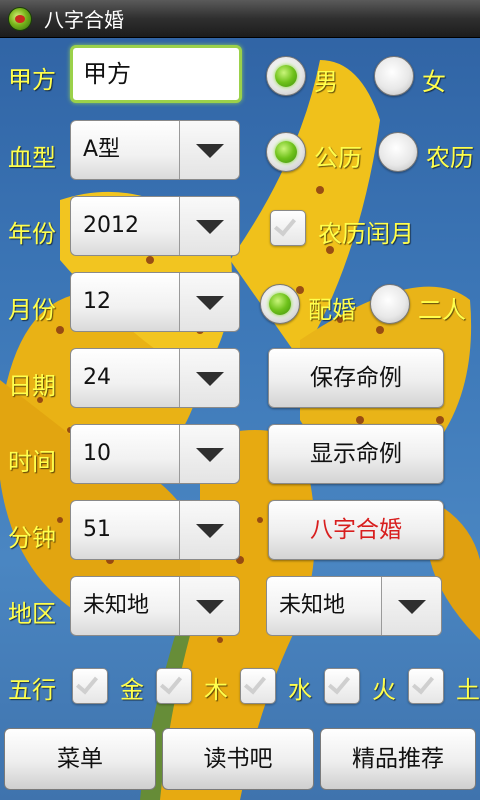 The height and width of the screenshot is (800, 480). What do you see at coordinates (97, 529) in the screenshot?
I see `minute-value: 51` at bounding box center [97, 529].